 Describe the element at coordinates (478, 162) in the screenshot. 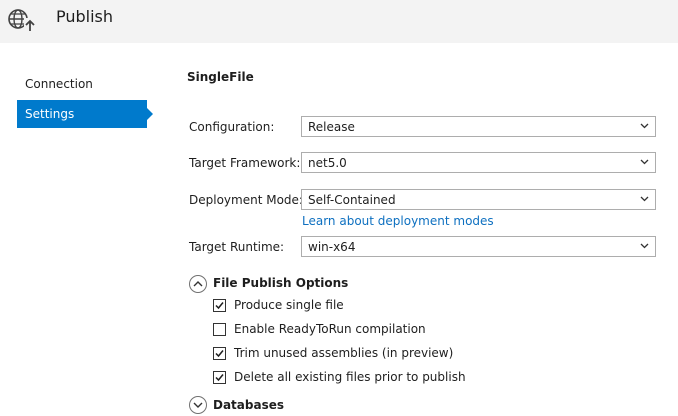

I see `target-framework-select: net5.0` at that location.